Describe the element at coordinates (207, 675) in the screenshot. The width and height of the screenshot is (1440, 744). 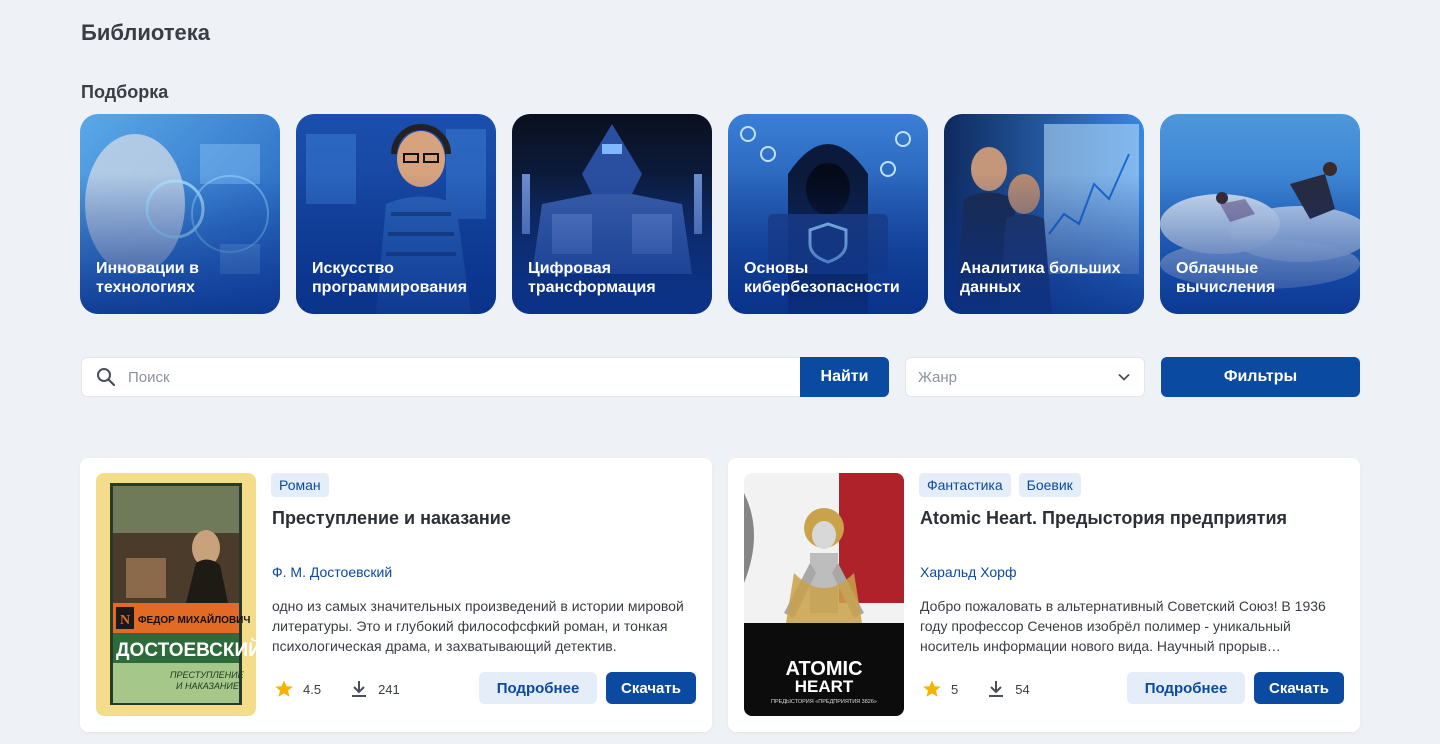
I see `cover-title-line1: ПРЕСТУПЛЕНИЕ` at that location.